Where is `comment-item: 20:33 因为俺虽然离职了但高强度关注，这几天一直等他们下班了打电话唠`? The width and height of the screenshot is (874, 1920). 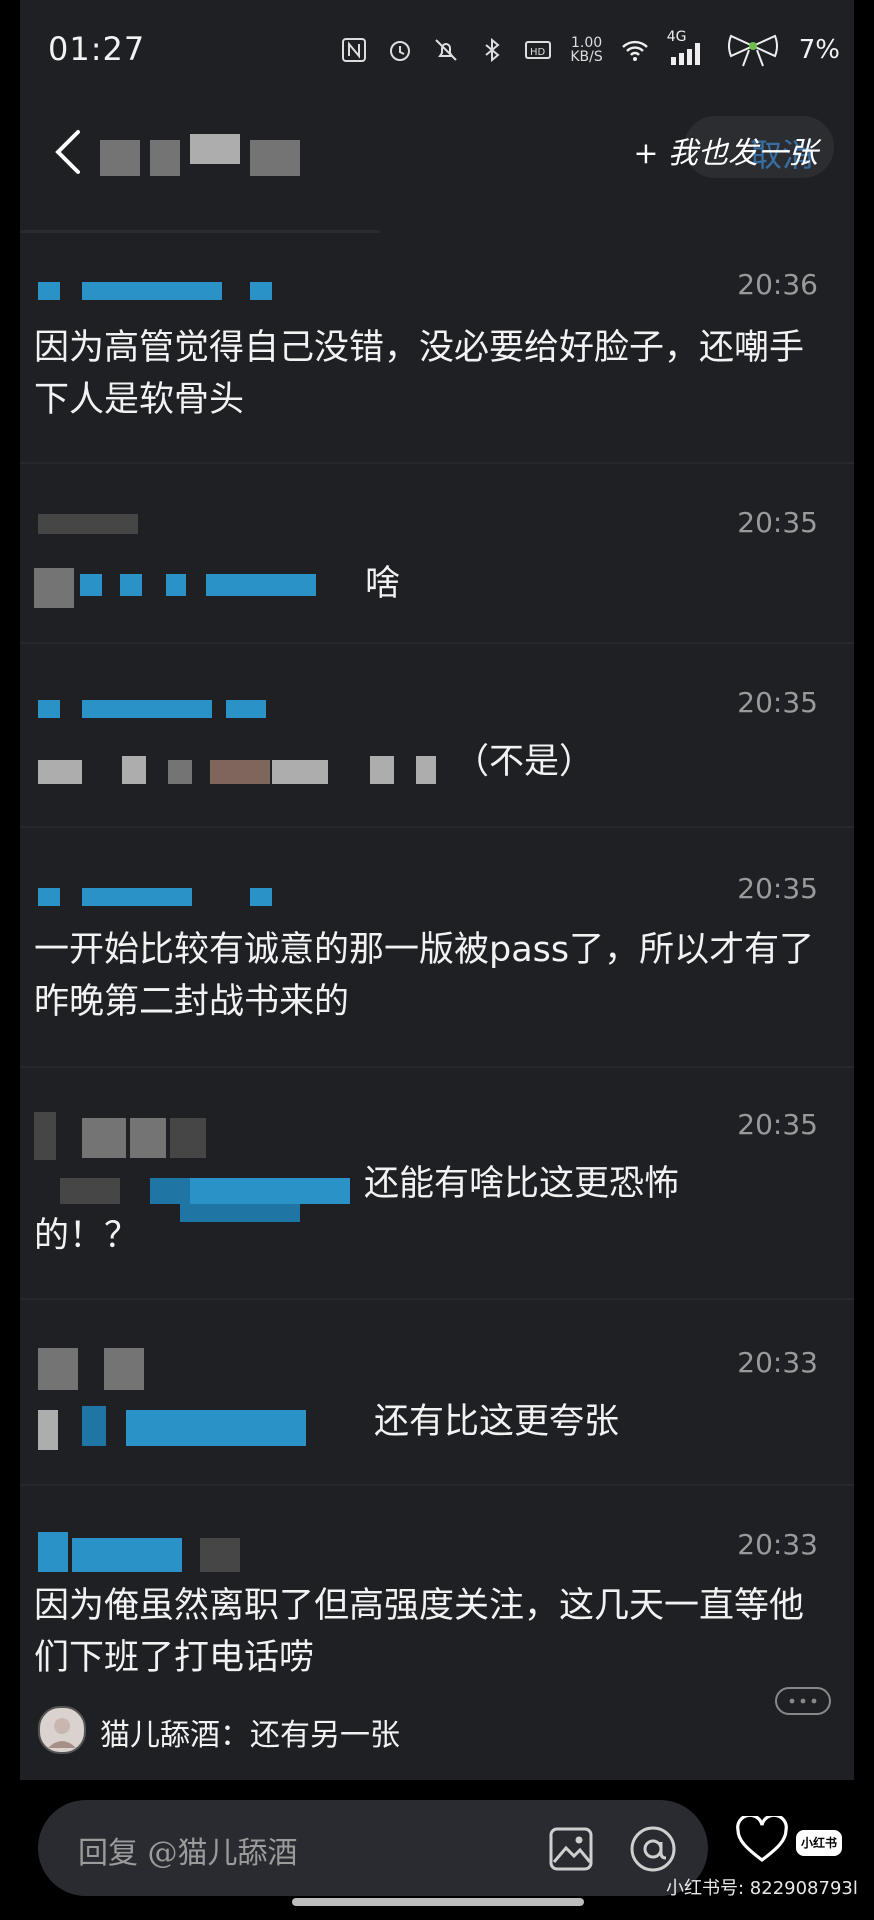
comment-item: 20:33 因为俺虽然离职了但高强度关注，这几天一直等他们下班了打电话唠 is located at coordinates (437, 1618).